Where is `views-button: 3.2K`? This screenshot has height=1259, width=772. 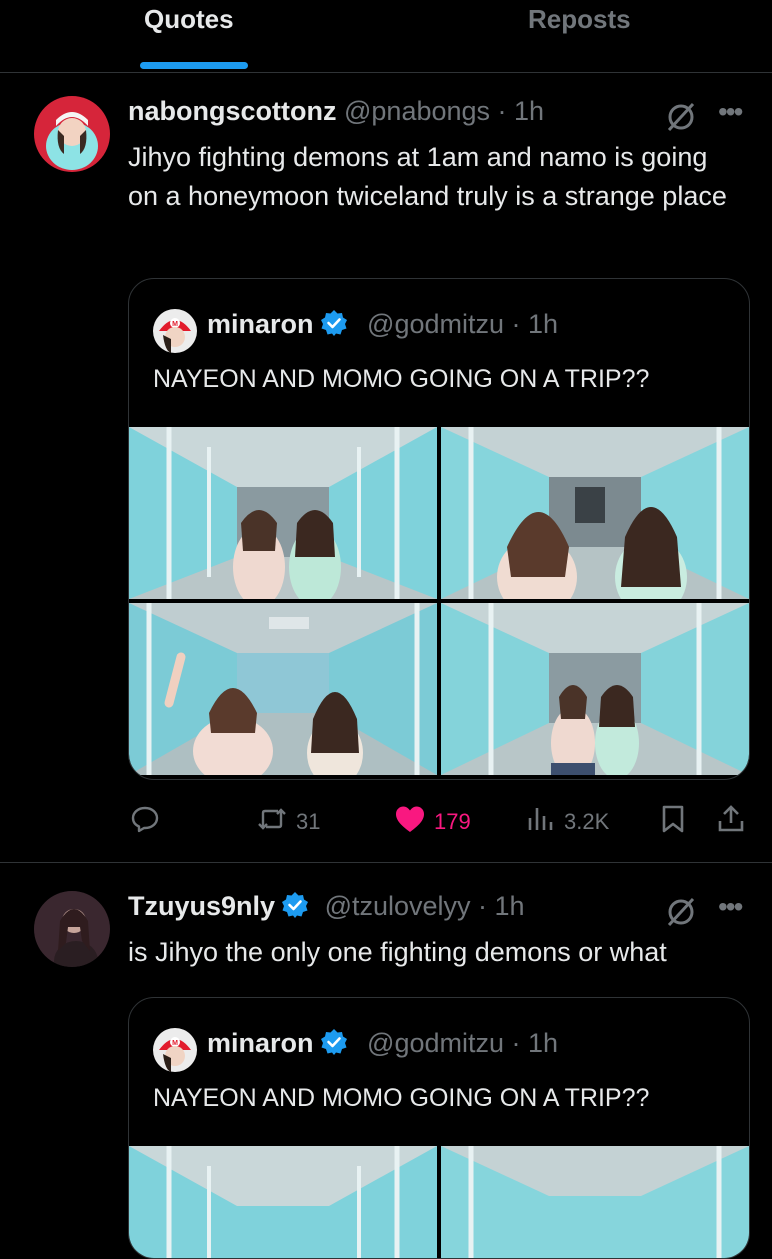
views-button: 3.2K is located at coordinates (567, 822).